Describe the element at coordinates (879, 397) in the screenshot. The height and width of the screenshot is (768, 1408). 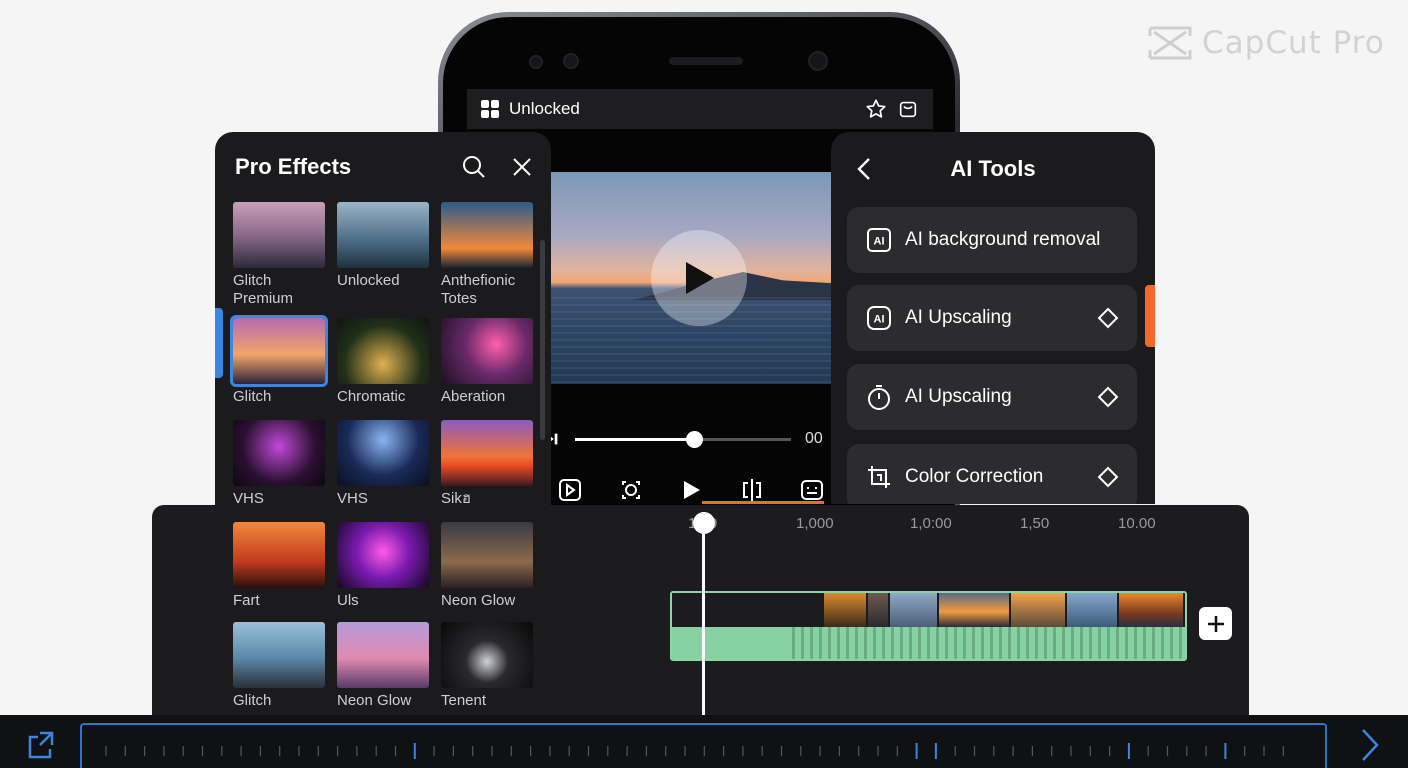
I see `stopwatch-icon` at that location.